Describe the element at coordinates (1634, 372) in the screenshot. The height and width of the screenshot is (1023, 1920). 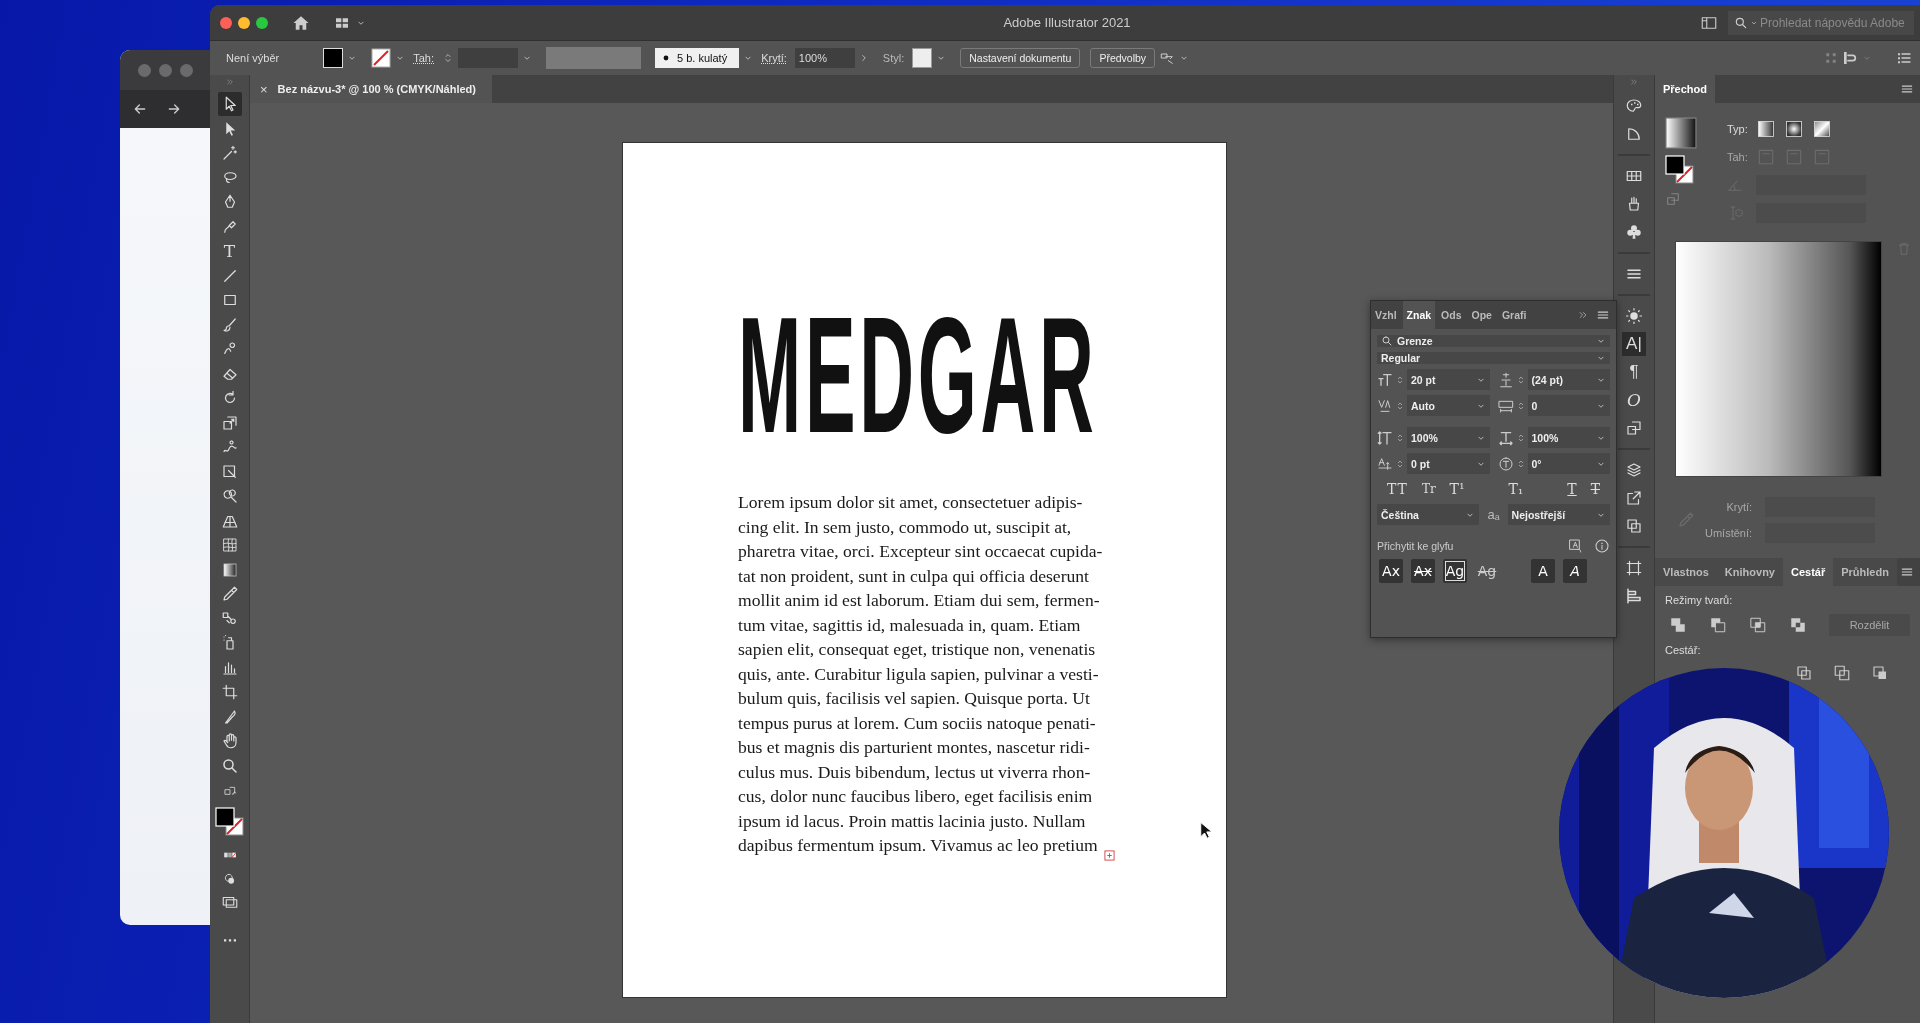
I see `panel-button: ¶` at that location.